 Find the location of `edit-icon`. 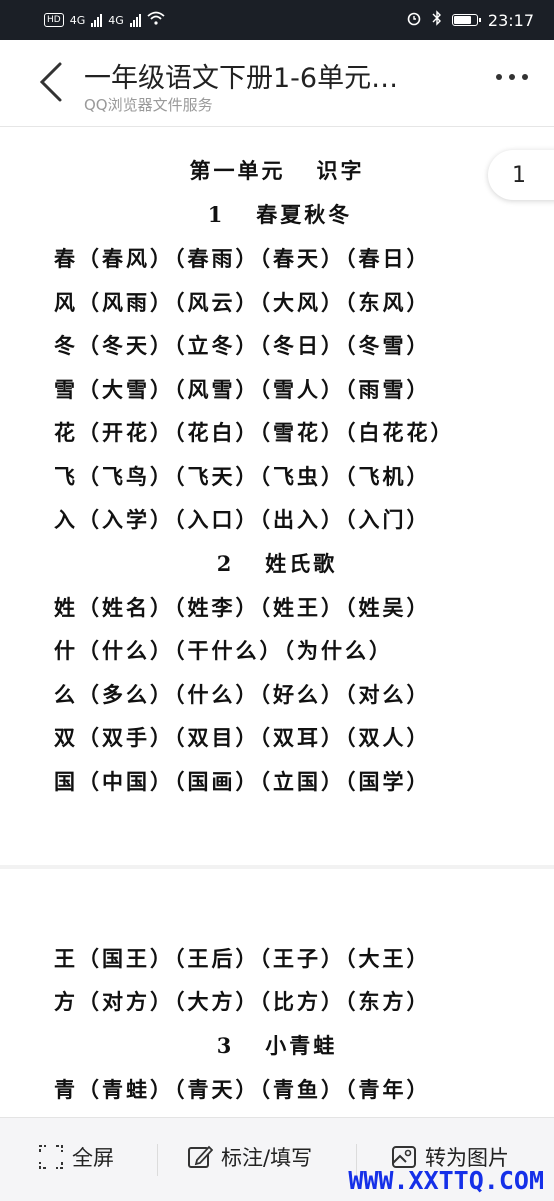

edit-icon is located at coordinates (200, 1156).